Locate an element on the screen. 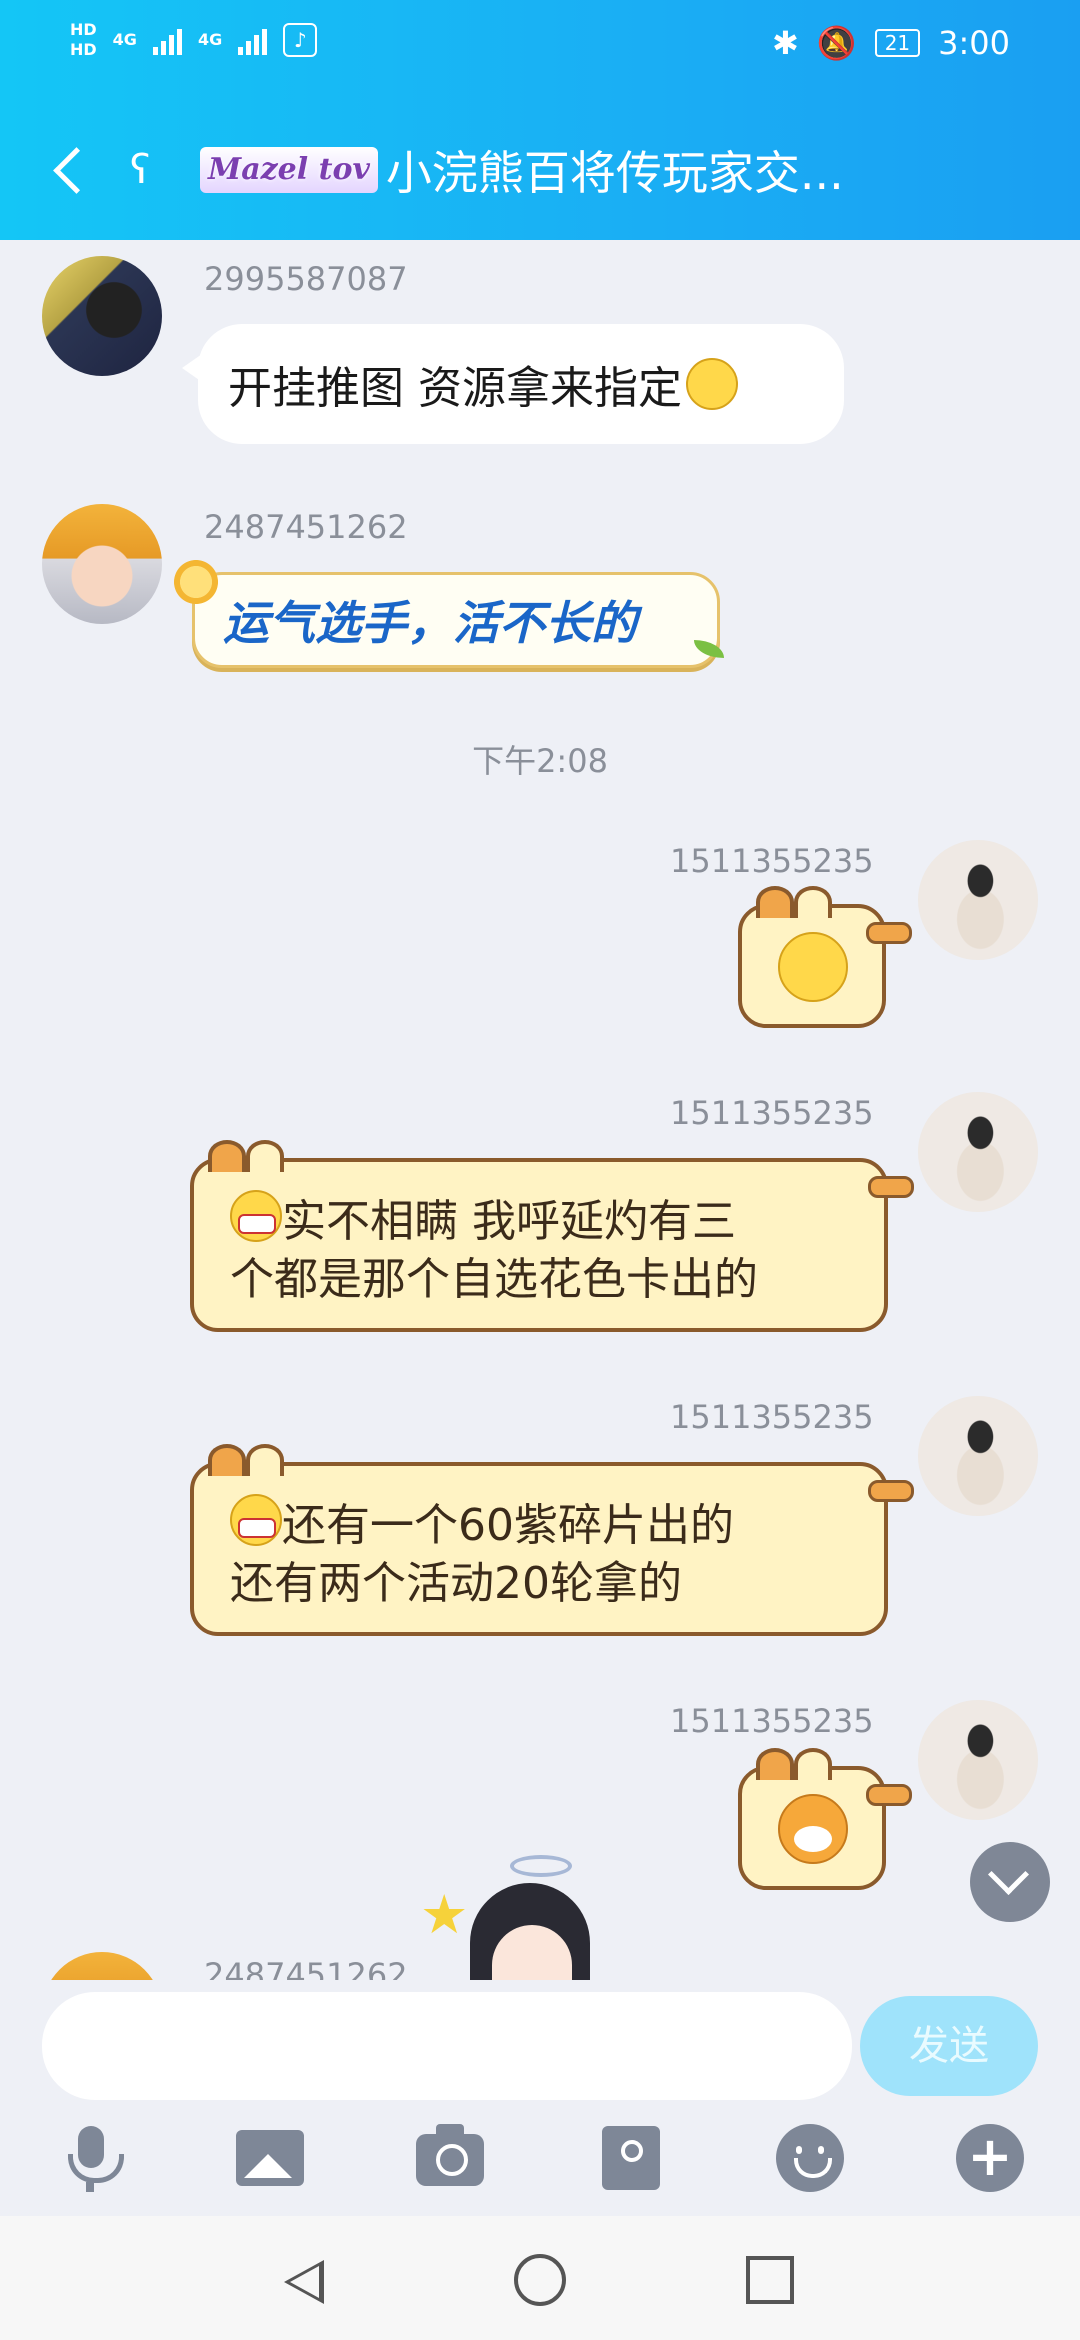 Image resolution: width=1080 pixels, height=2340 pixels. shiba-face-icon is located at coordinates (813, 1829).